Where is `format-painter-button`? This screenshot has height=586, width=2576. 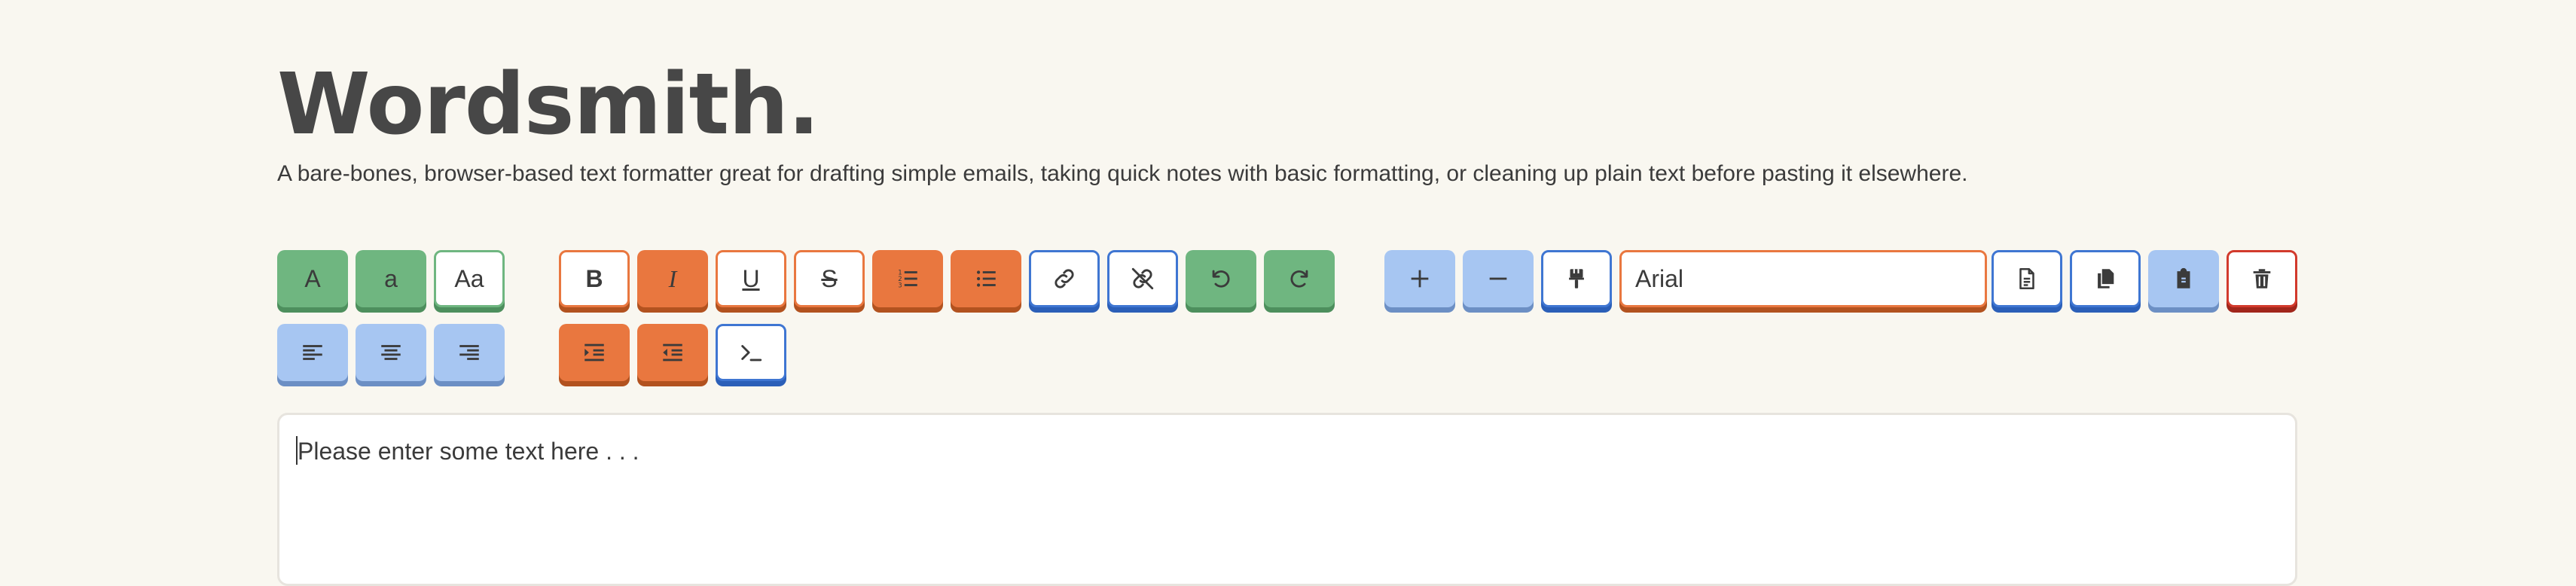
format-painter-button is located at coordinates (1576, 278).